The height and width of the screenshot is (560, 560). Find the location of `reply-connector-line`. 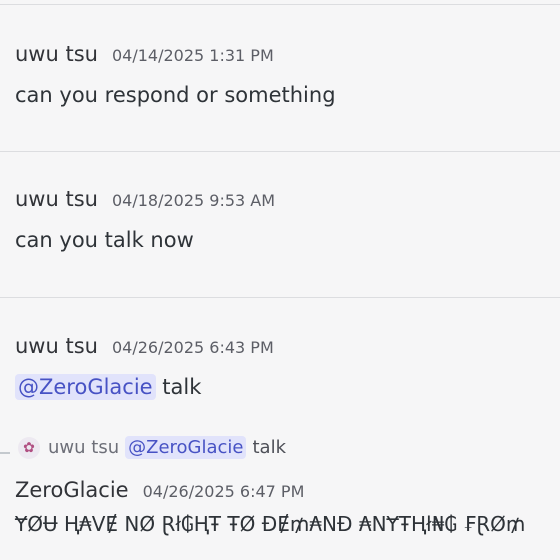

reply-connector-line is located at coordinates (5, 453).